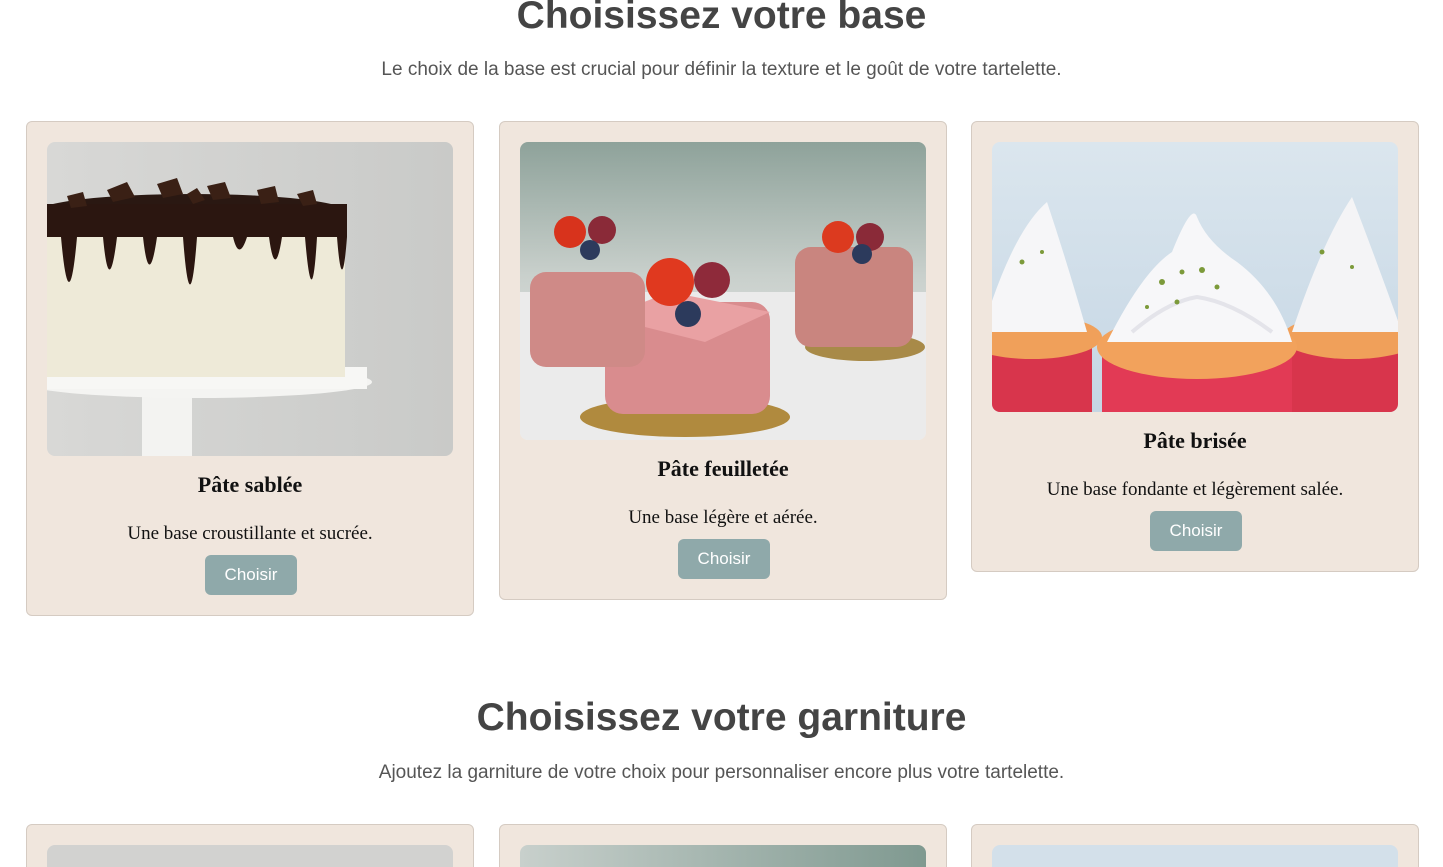 The width and height of the screenshot is (1443, 867). I want to click on card-description: Une base légère et aérée., so click(723, 517).